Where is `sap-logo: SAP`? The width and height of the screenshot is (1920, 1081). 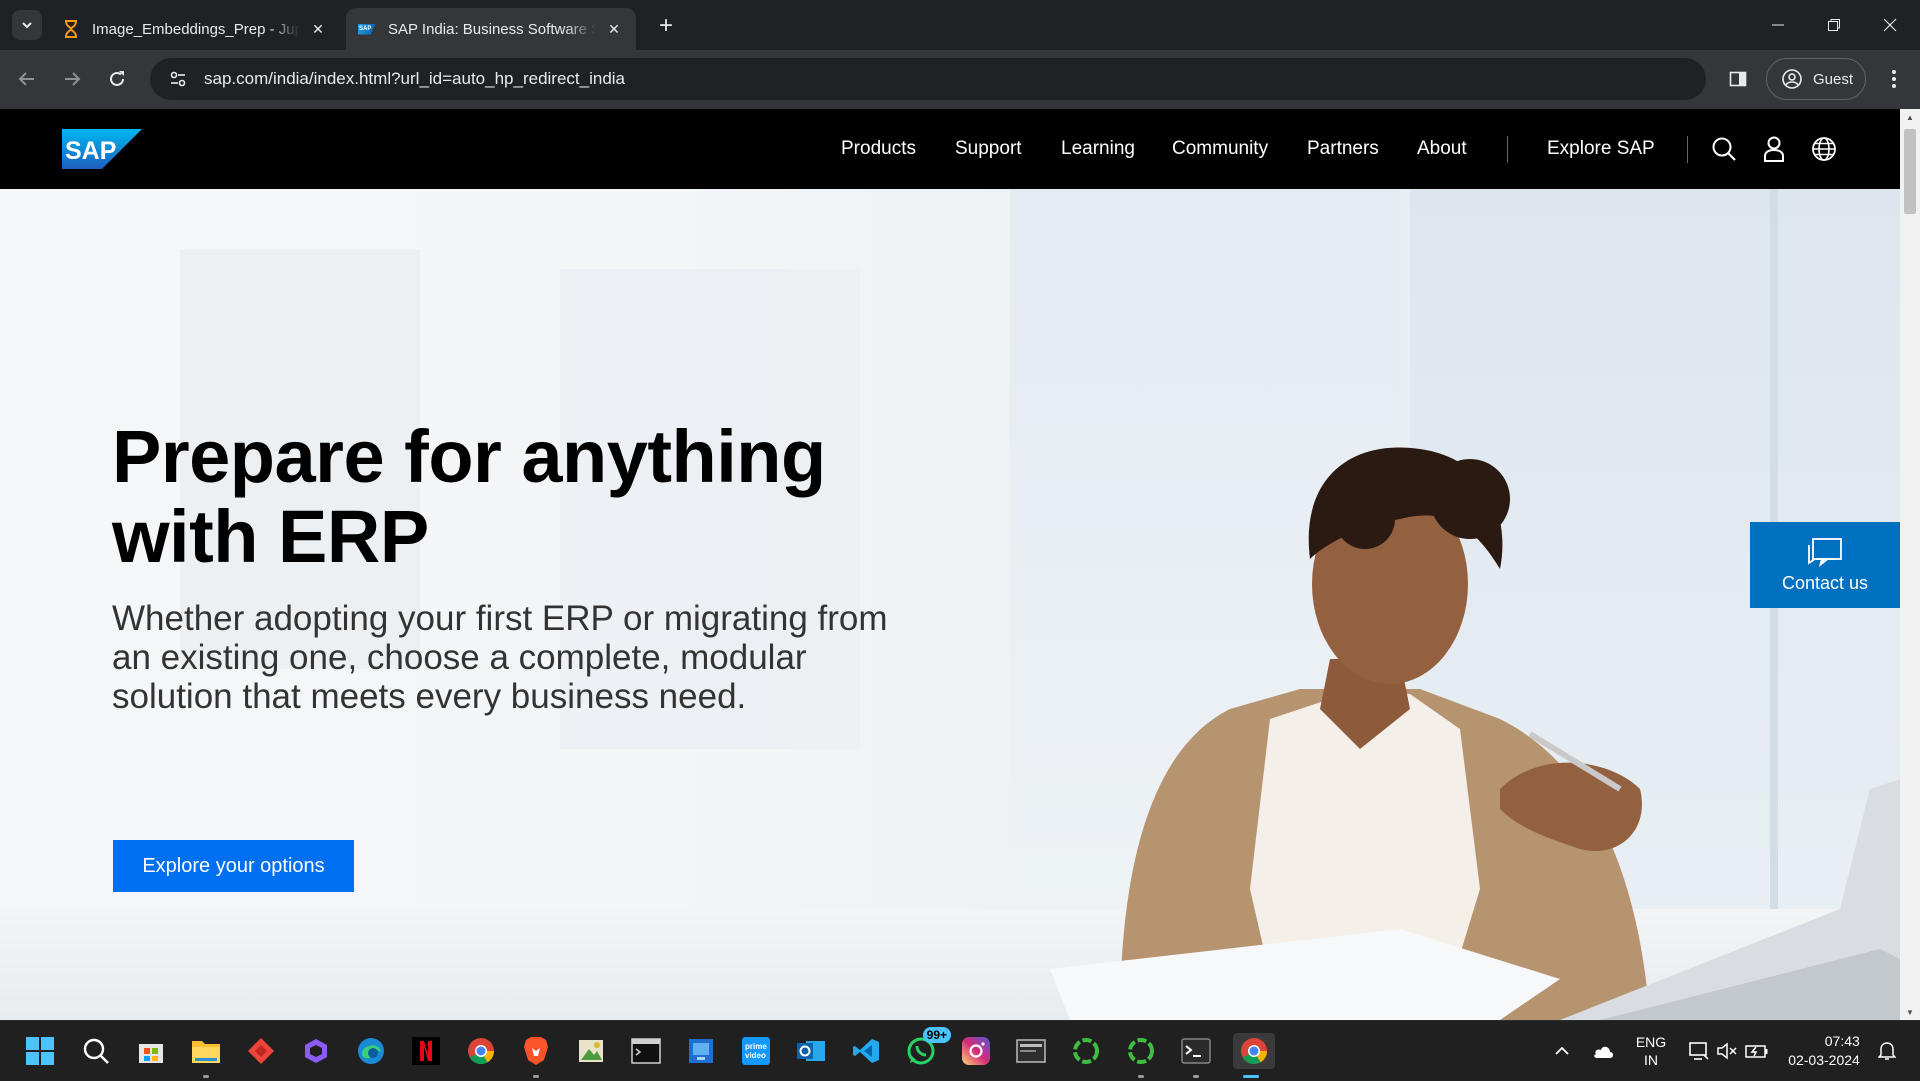 sap-logo: SAP is located at coordinates (102, 149).